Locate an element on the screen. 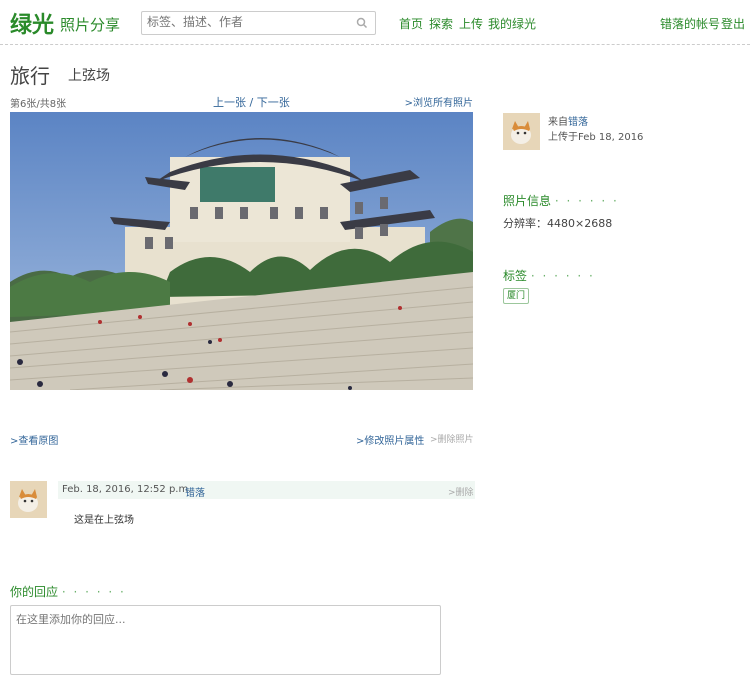  photo-counter: 第6张/共8张 is located at coordinates (38, 104).